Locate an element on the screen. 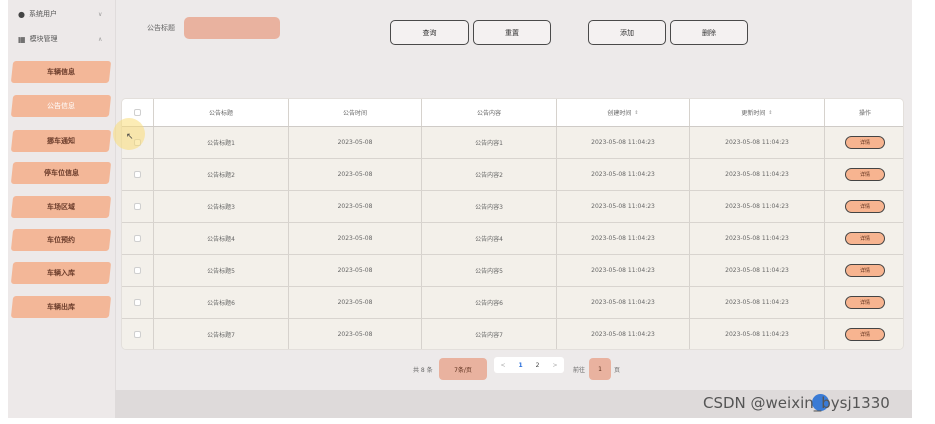 The height and width of the screenshot is (424, 935). header-action: 操作 is located at coordinates (864, 113).